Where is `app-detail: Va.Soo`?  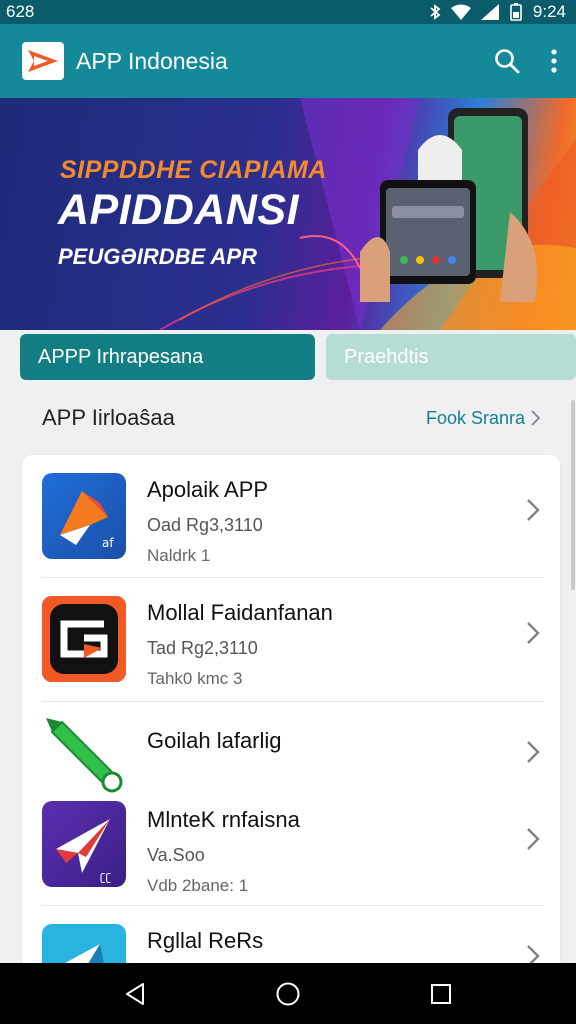
app-detail: Va.Soo is located at coordinates (176, 855).